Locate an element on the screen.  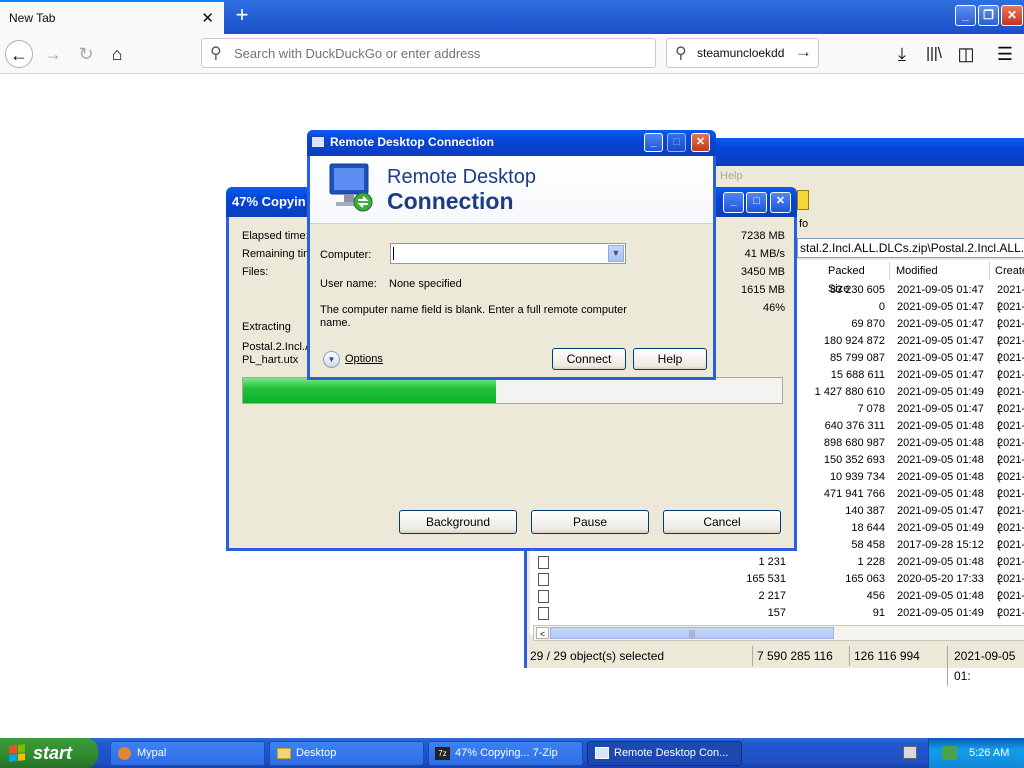
options-link: Options is located at coordinates (364, 359).